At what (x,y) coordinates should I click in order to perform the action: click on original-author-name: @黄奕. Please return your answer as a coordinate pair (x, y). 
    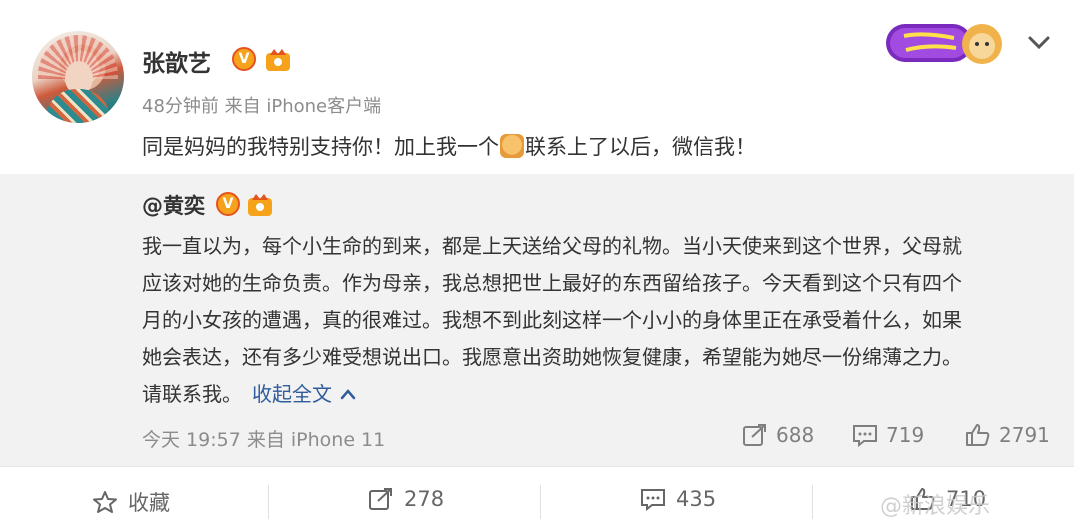
    Looking at the image, I should click on (173, 205).